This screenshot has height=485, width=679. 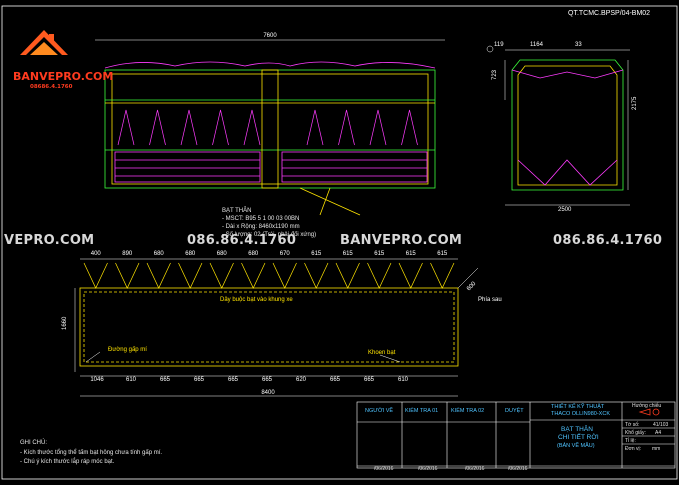 I want to click on top-overall-dim: 7600, so click(x=270, y=36).